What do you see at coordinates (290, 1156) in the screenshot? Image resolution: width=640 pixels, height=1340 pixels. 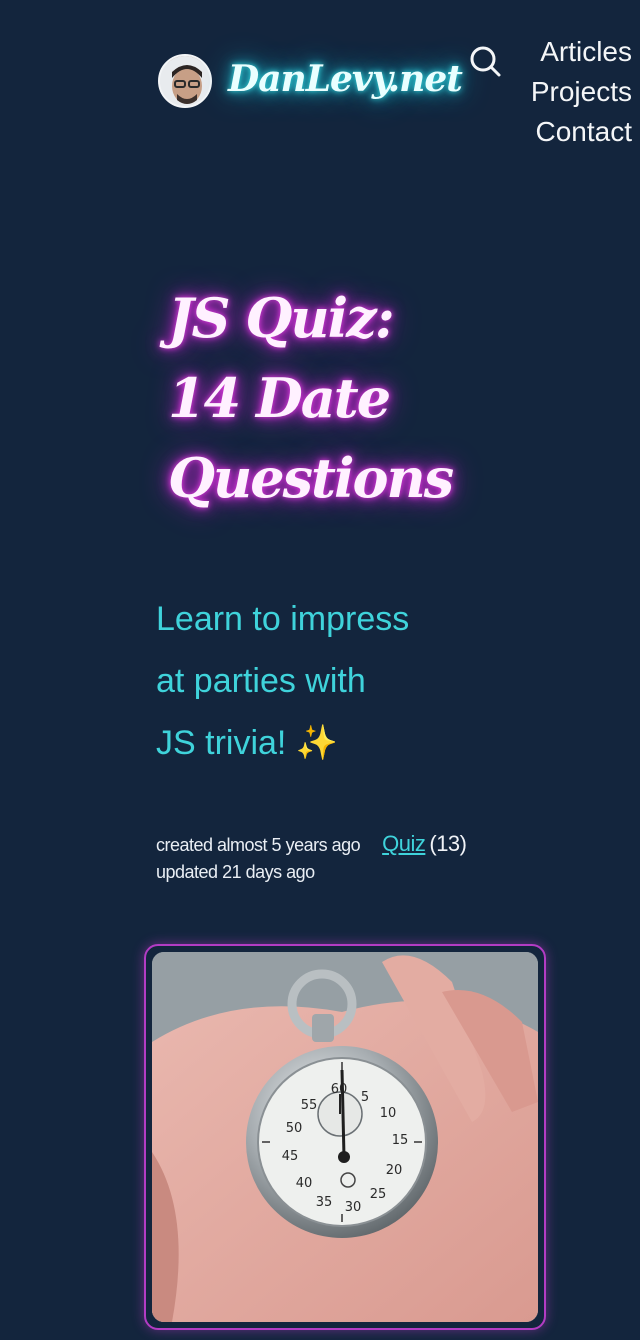 I see `dial-number: 45` at bounding box center [290, 1156].